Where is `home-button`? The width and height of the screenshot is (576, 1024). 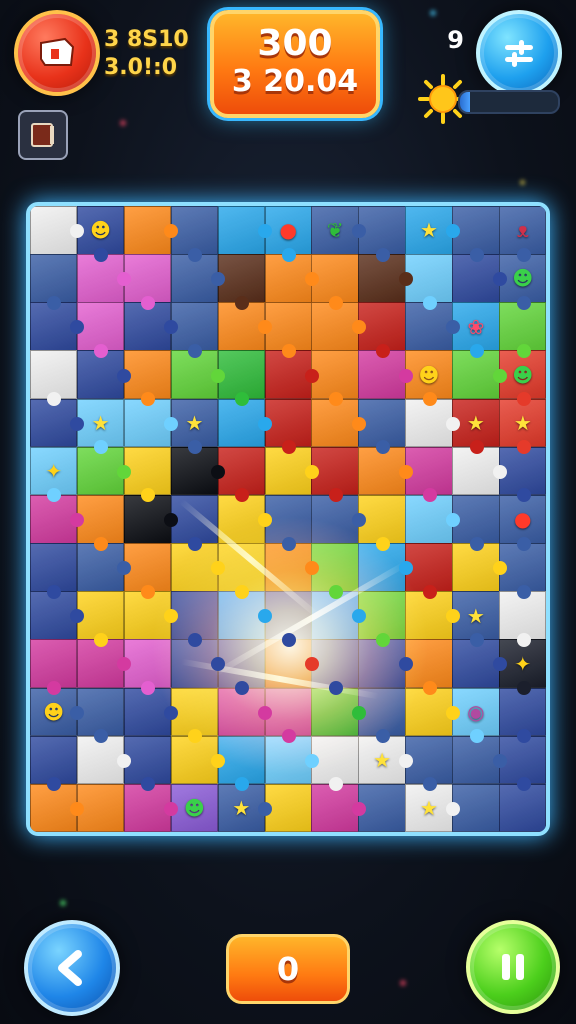
home-button is located at coordinates (57, 53).